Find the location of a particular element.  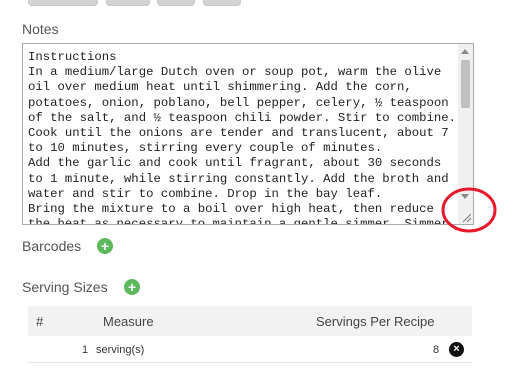

barcodes-label: Barcodes is located at coordinates (52, 246).